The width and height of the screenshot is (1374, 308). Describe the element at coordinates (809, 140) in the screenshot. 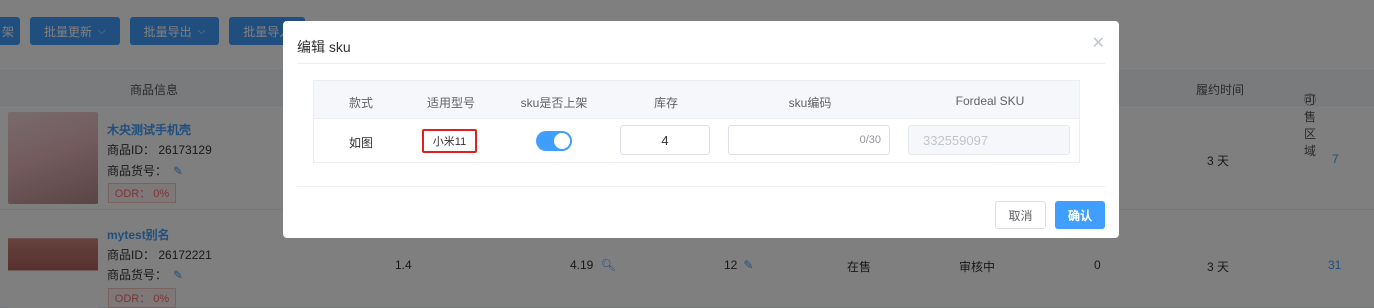

I see `sku-code-input: 0/30` at that location.